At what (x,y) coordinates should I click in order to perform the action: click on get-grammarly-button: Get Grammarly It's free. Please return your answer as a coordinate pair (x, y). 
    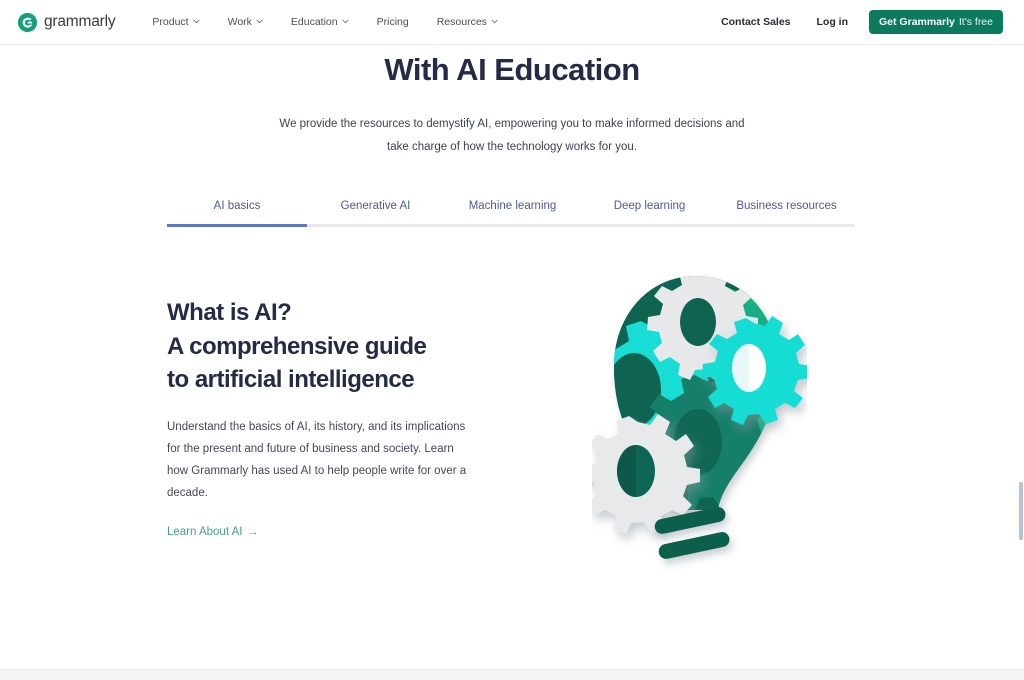
    Looking at the image, I should click on (936, 22).